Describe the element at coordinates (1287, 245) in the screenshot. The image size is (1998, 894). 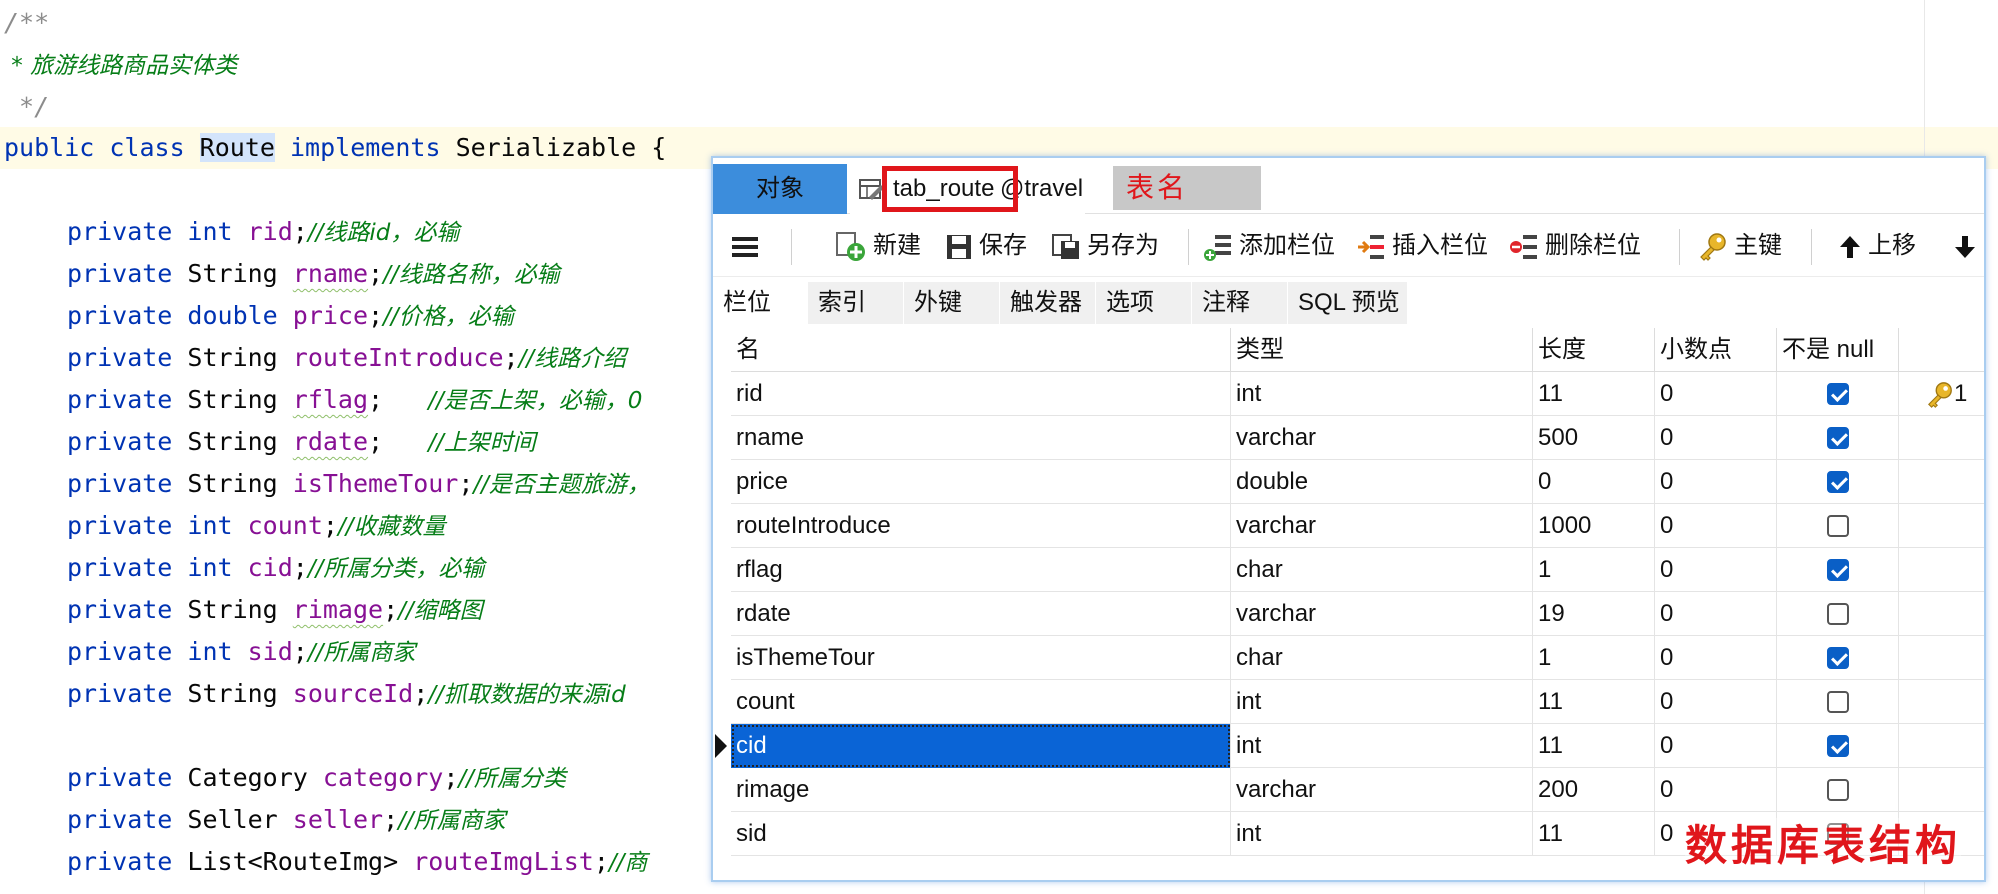
I see `add-field-label: 添加栏位` at that location.